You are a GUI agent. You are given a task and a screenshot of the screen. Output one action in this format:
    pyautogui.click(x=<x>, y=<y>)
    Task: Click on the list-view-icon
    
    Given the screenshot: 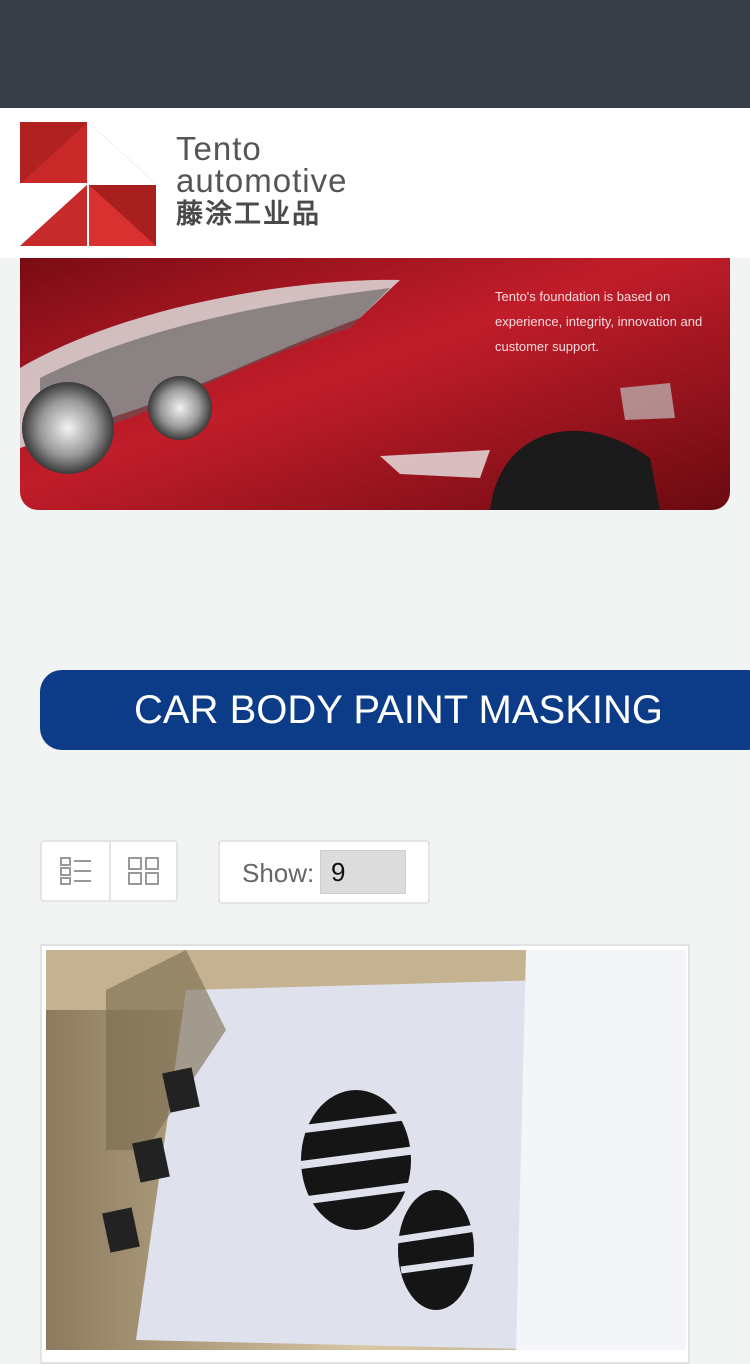 What is the action you would take?
    pyautogui.click(x=75, y=871)
    